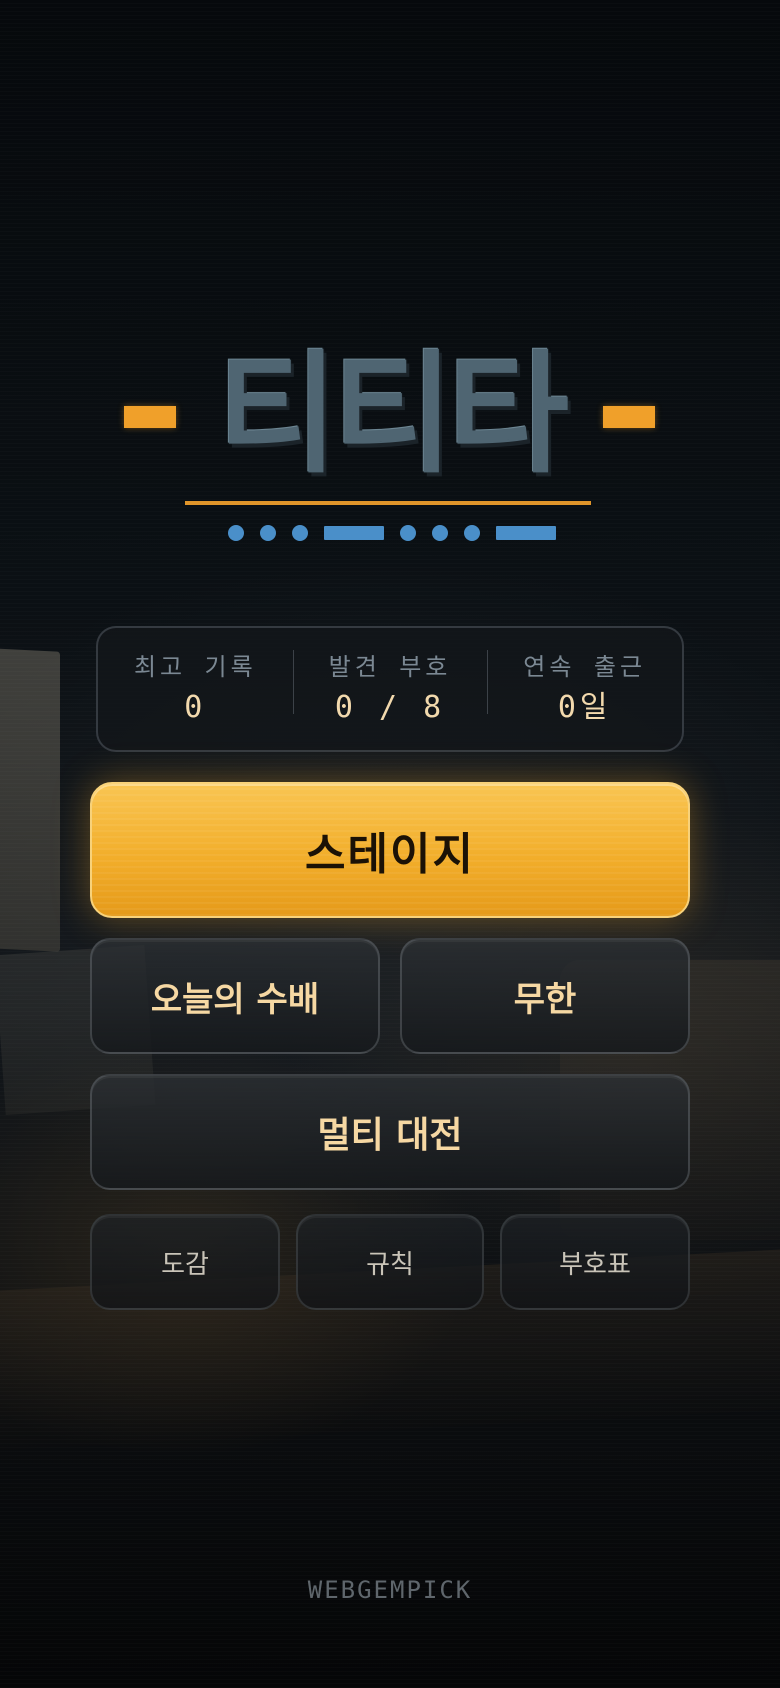 The width and height of the screenshot is (780, 1688). I want to click on stat-best-record: 최고 기록 0, so click(195, 689).